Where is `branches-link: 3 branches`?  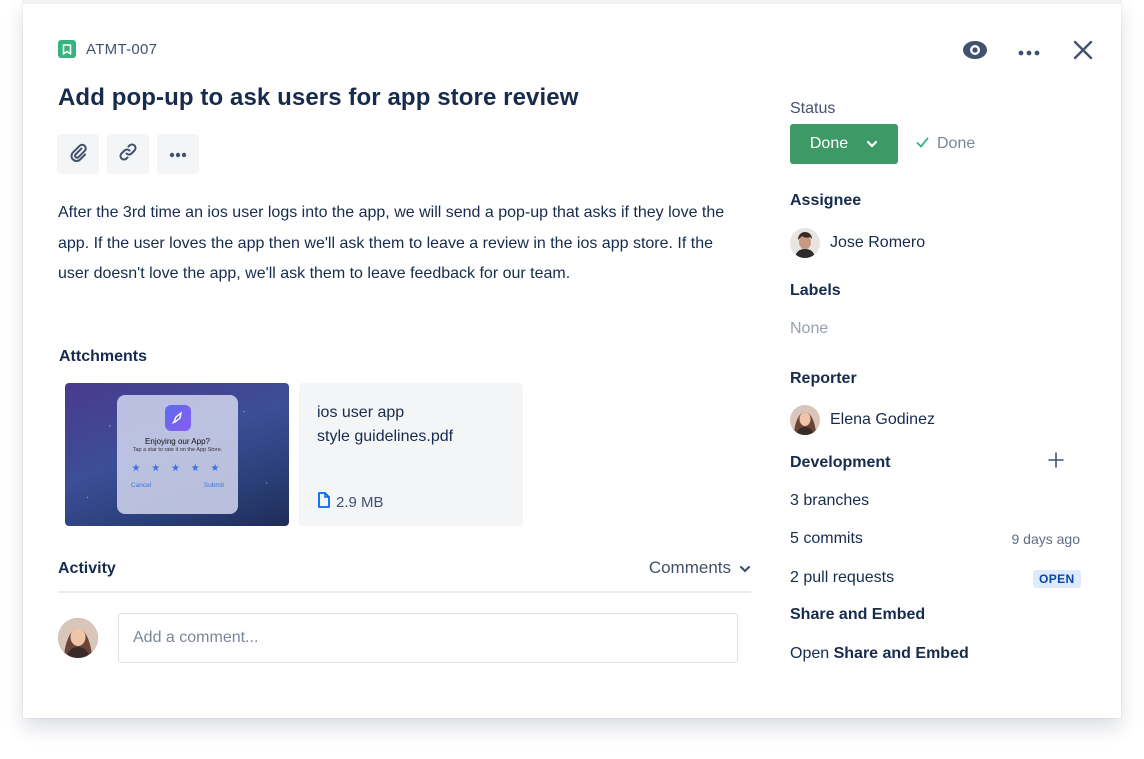 branches-link: 3 branches is located at coordinates (829, 501).